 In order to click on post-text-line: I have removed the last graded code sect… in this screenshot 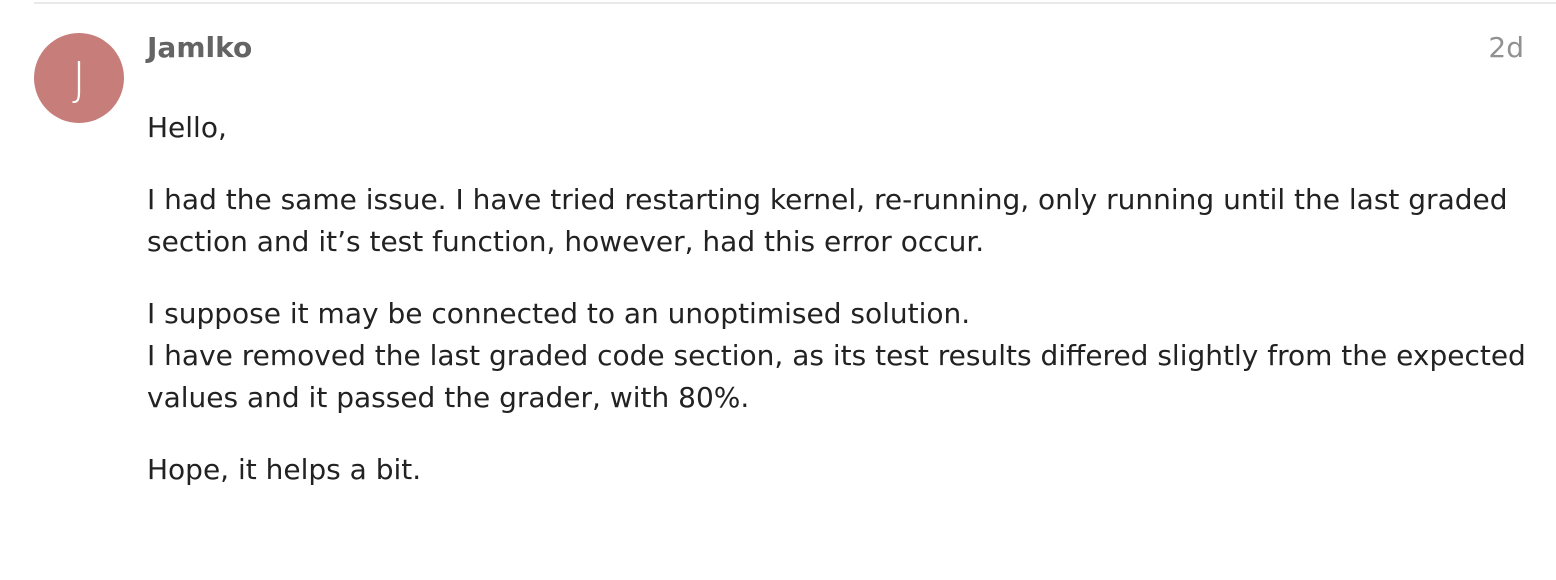, I will do `click(836, 355)`.